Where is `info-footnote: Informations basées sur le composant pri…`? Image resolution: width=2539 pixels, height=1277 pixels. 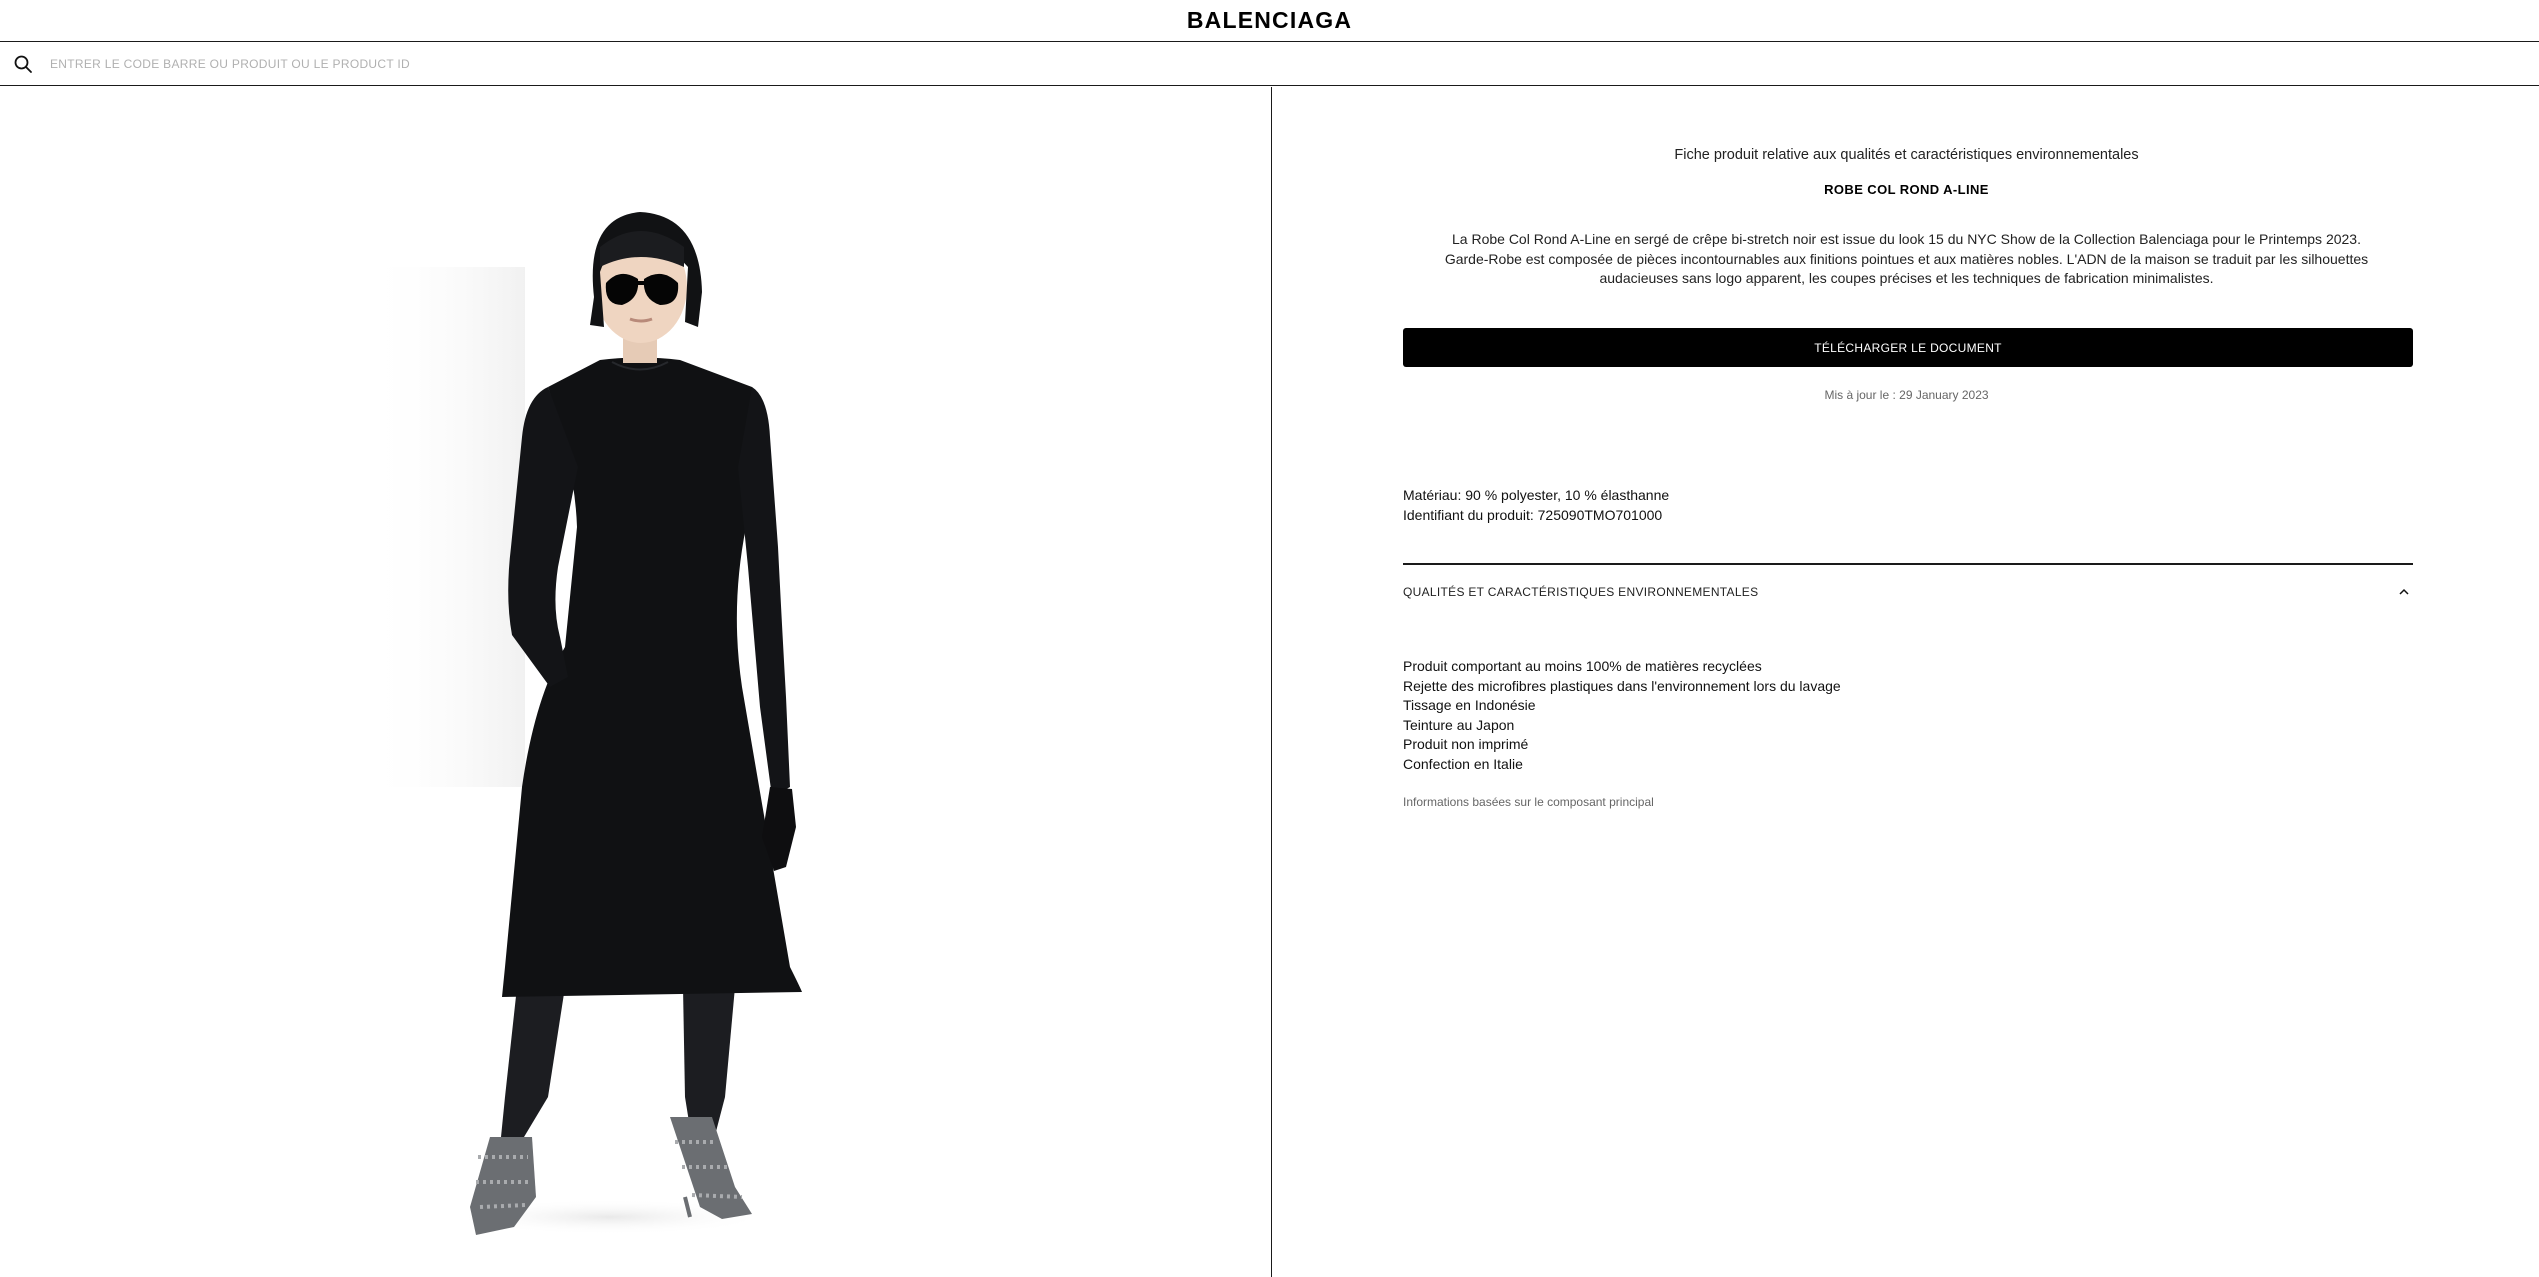 info-footnote: Informations basées sur le composant pri… is located at coordinates (1528, 802).